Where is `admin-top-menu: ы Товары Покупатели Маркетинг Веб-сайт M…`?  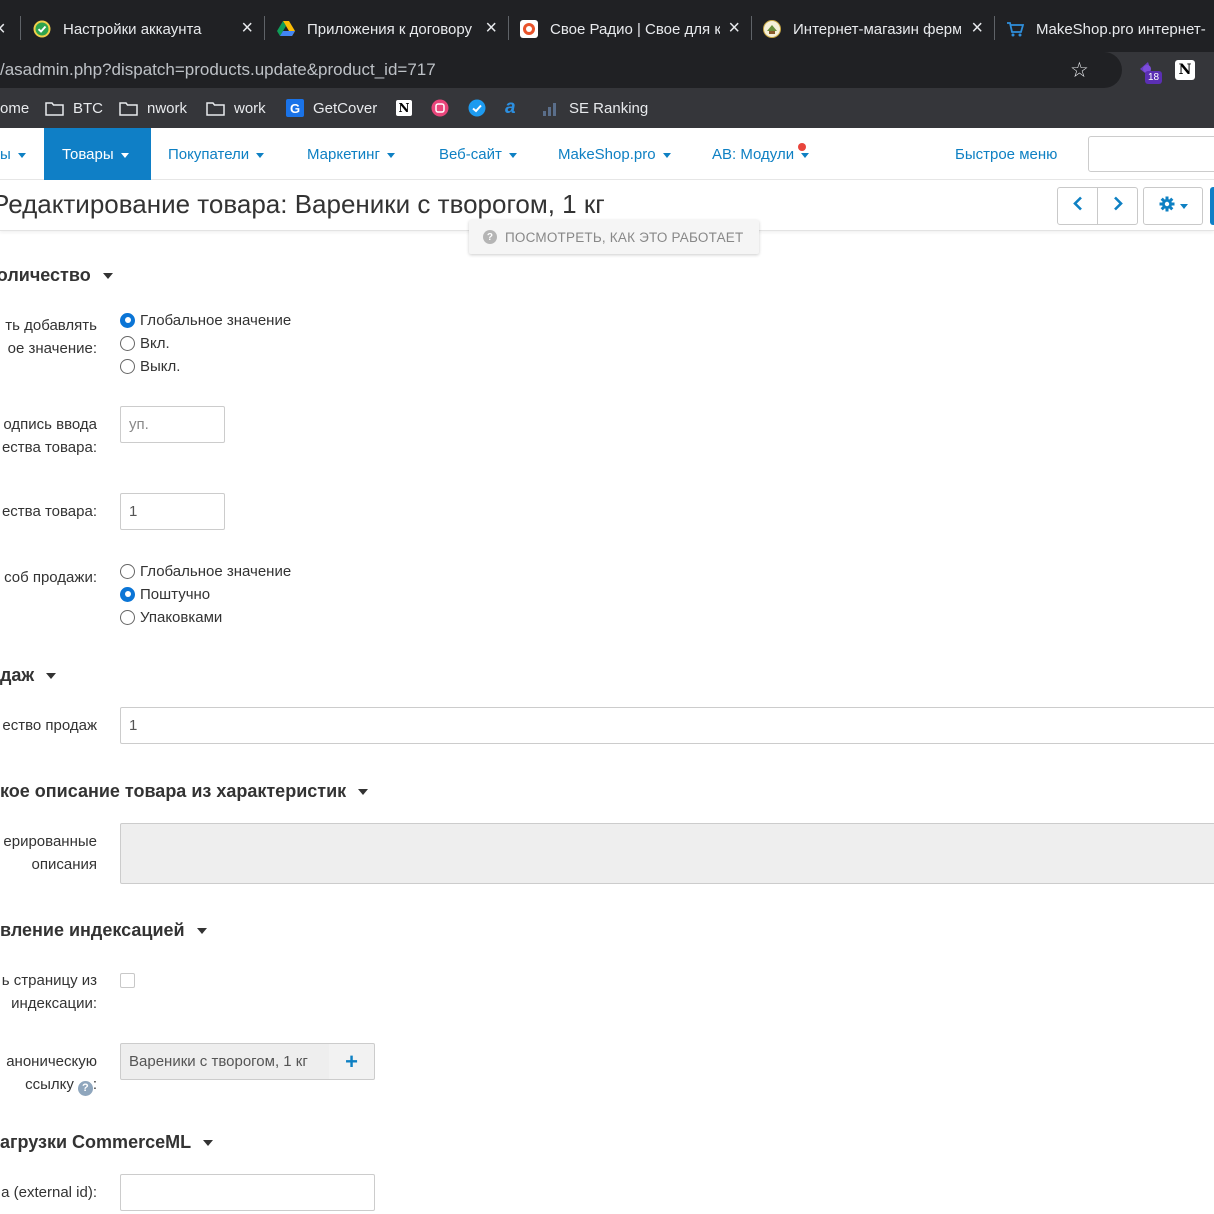 admin-top-menu: ы Товары Покупатели Маркетинг Веб-сайт M… is located at coordinates (607, 154).